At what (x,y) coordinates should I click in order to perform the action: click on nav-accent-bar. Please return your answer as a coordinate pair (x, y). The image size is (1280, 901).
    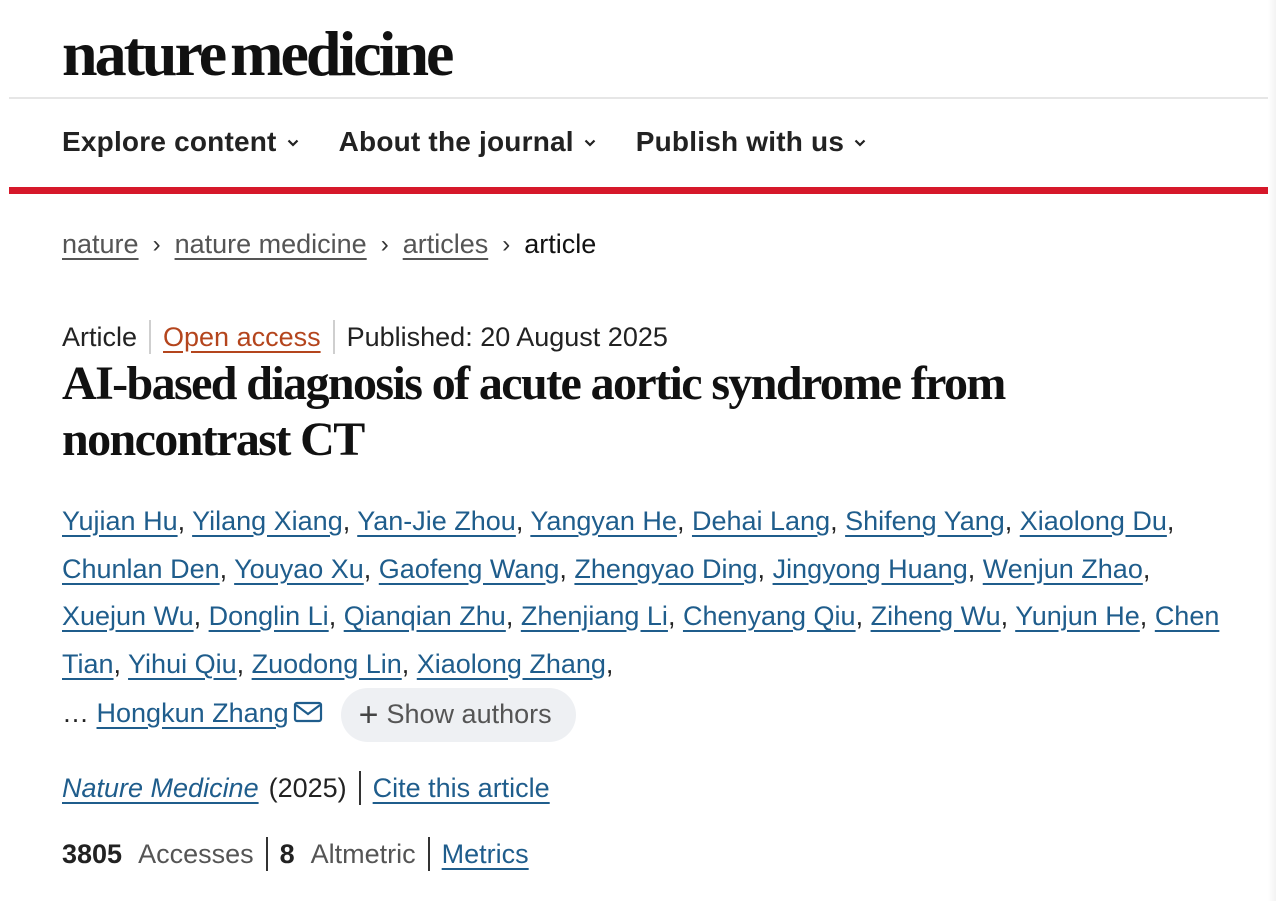
    Looking at the image, I should click on (642, 190).